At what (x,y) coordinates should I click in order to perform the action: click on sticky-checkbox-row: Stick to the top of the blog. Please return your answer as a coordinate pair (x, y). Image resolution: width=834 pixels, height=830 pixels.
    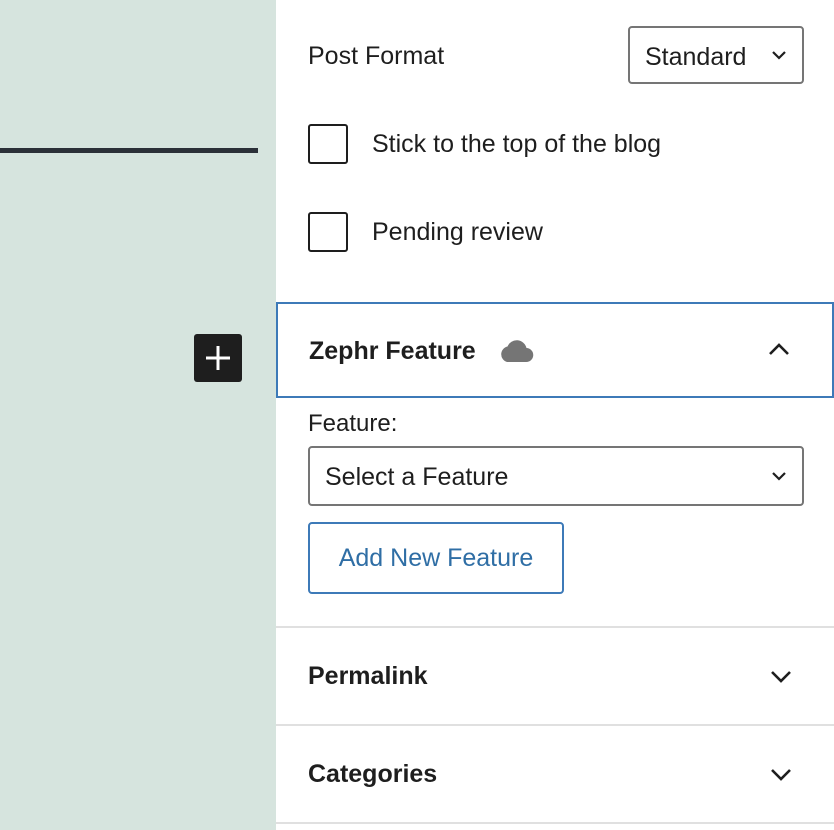
    Looking at the image, I should click on (558, 144).